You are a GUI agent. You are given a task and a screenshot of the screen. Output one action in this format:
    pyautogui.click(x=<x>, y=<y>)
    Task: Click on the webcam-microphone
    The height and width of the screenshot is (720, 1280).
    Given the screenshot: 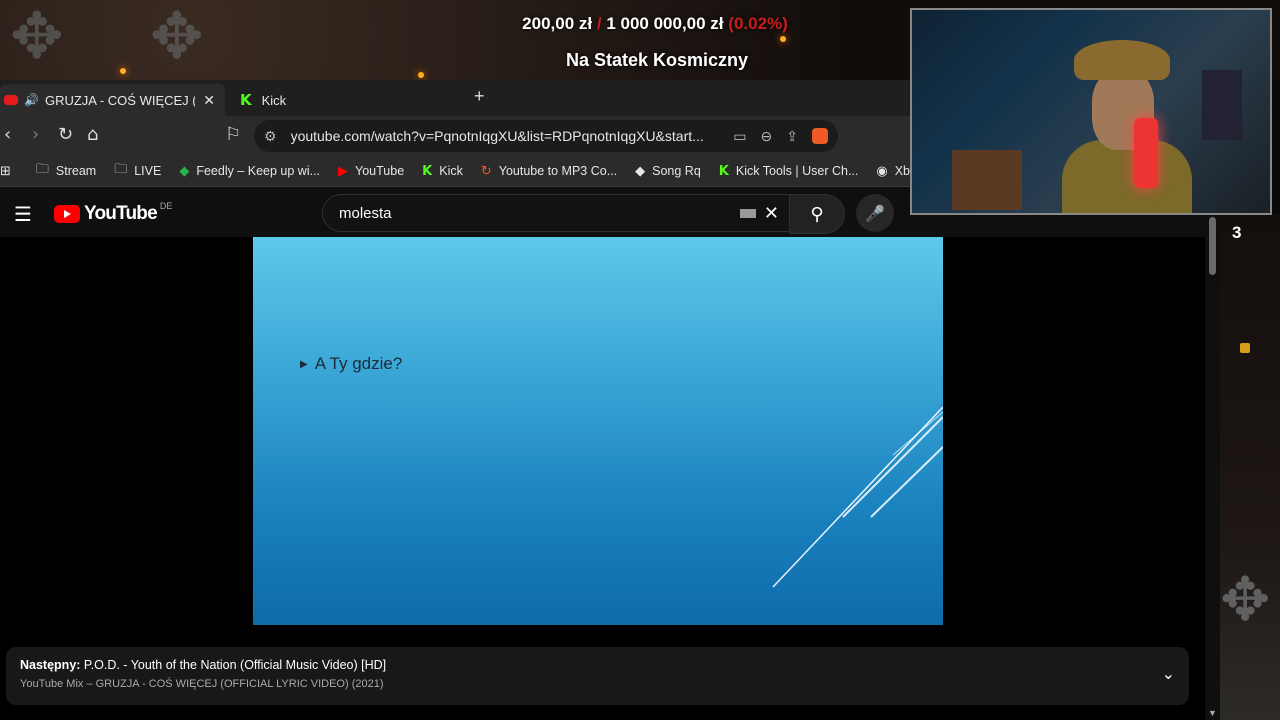 What is the action you would take?
    pyautogui.click(x=1146, y=153)
    